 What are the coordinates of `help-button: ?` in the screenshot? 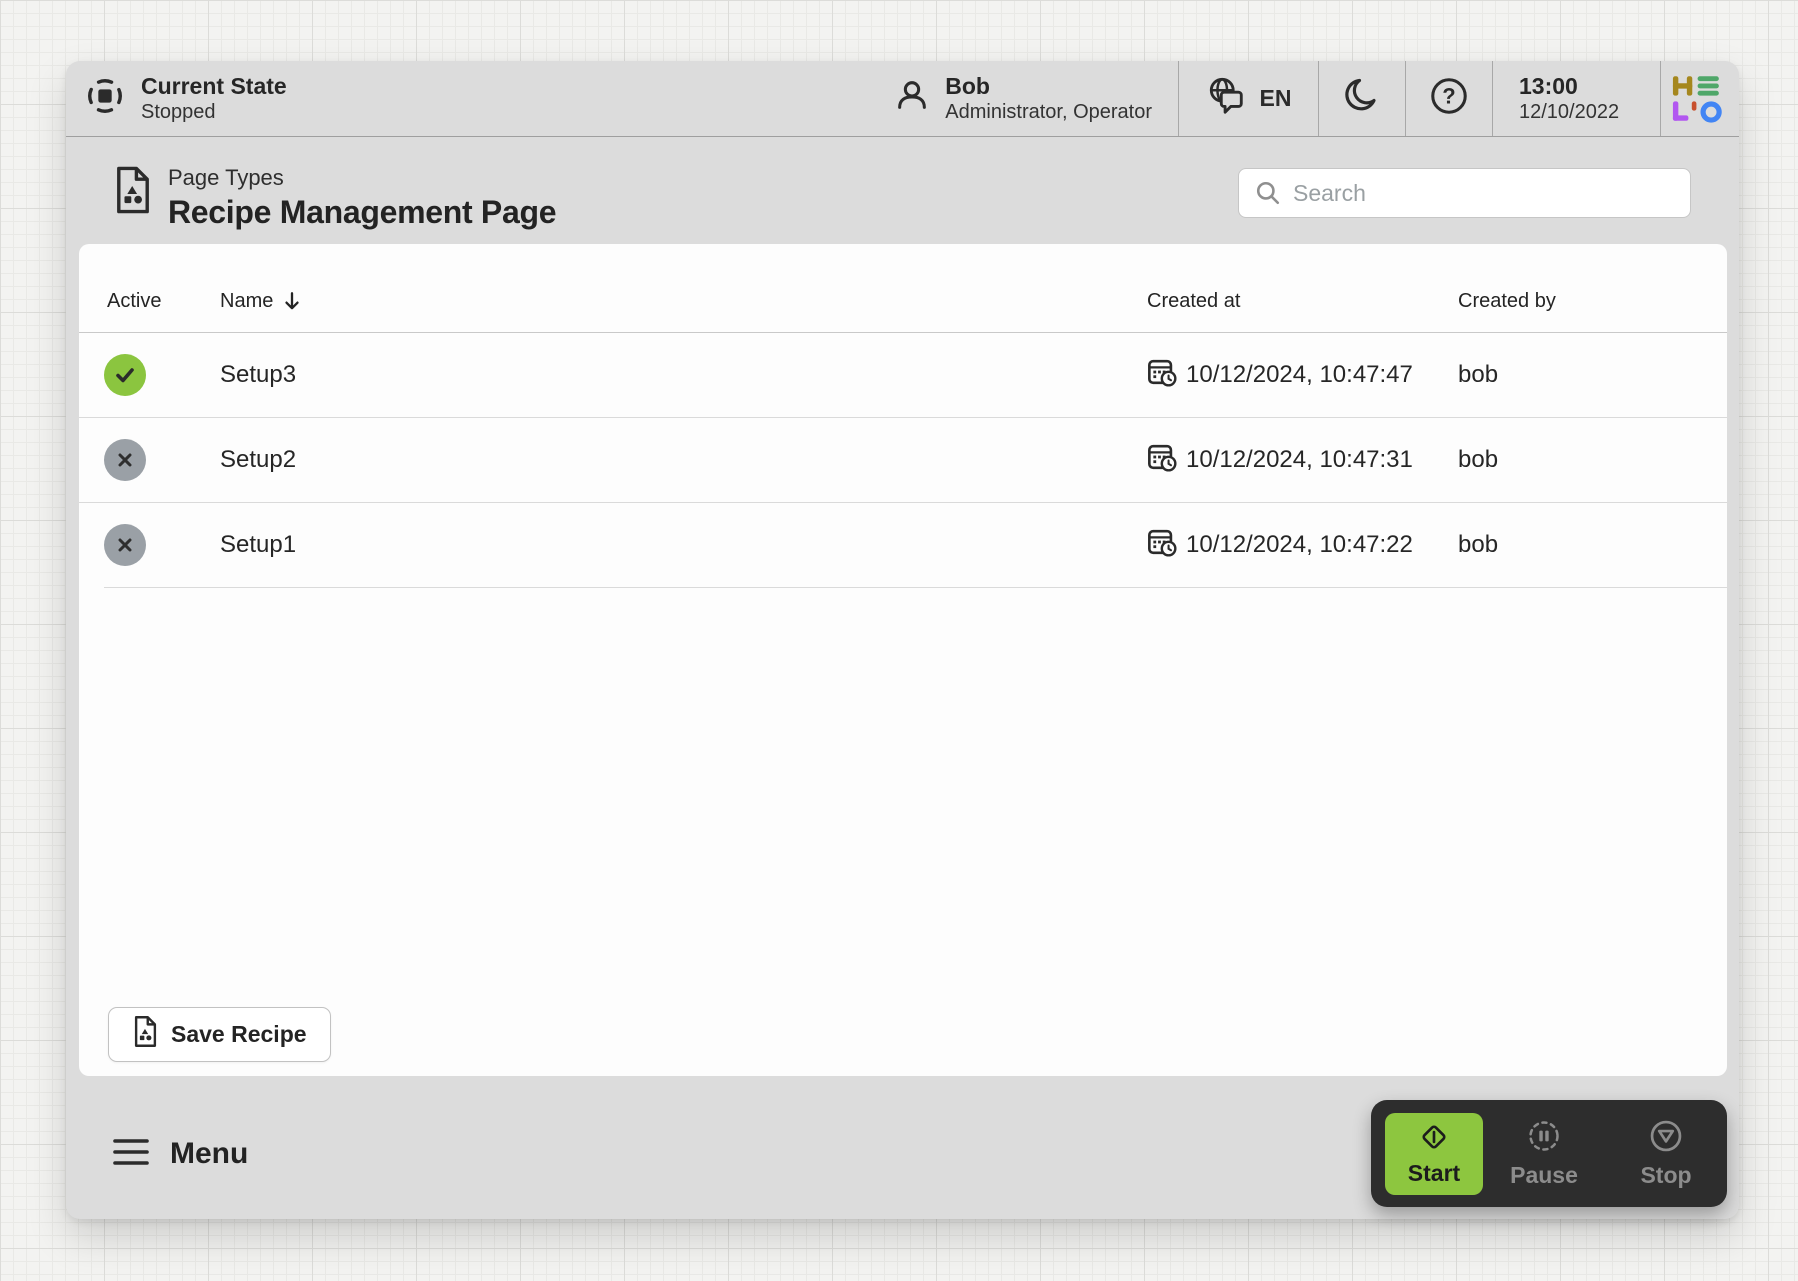 It's located at (1448, 98).